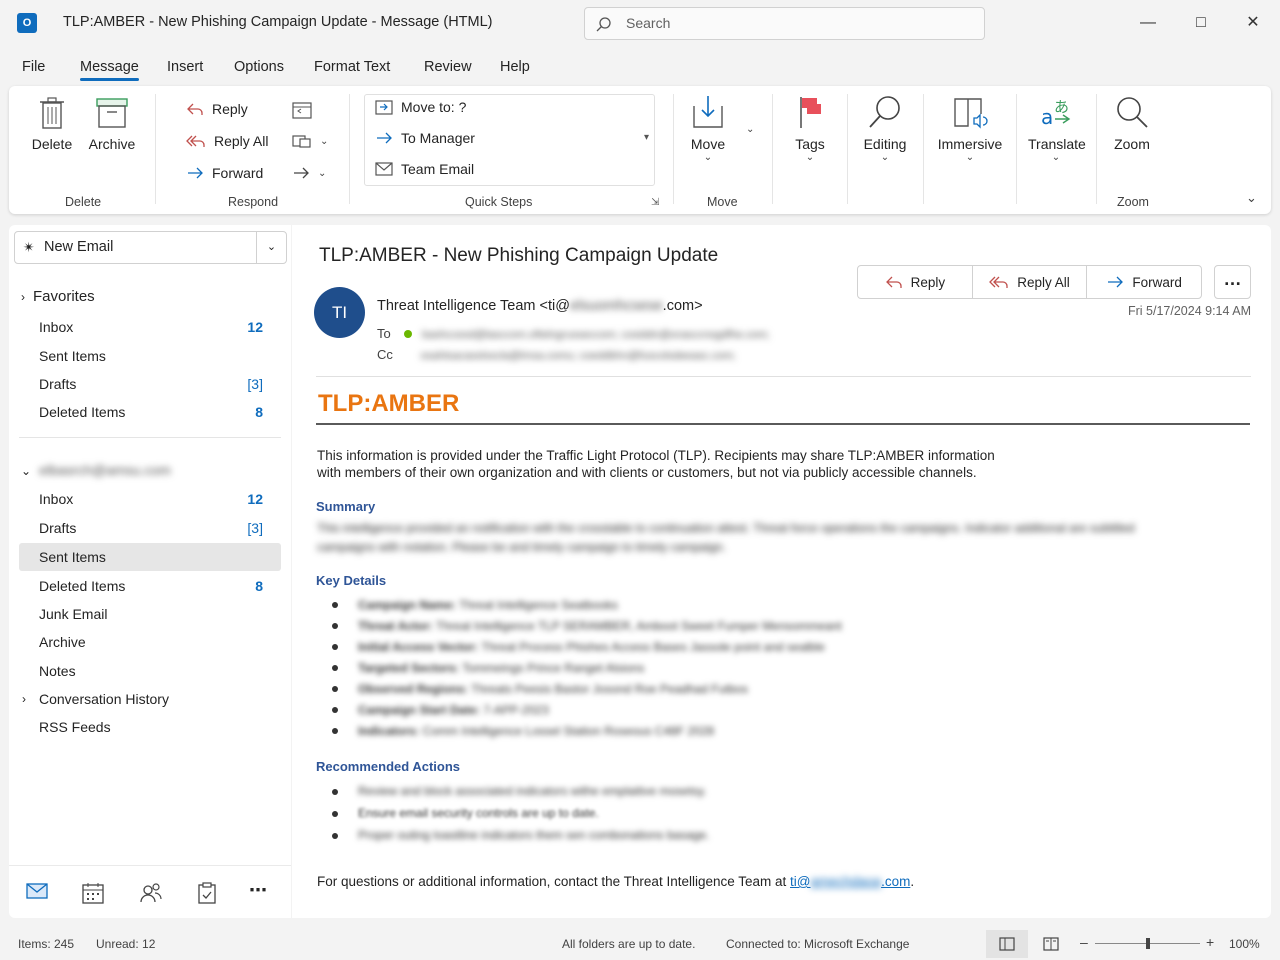 Image resolution: width=1280 pixels, height=960 pixels. I want to click on immersive-reader-button: Immersive ⌄, so click(970, 128).